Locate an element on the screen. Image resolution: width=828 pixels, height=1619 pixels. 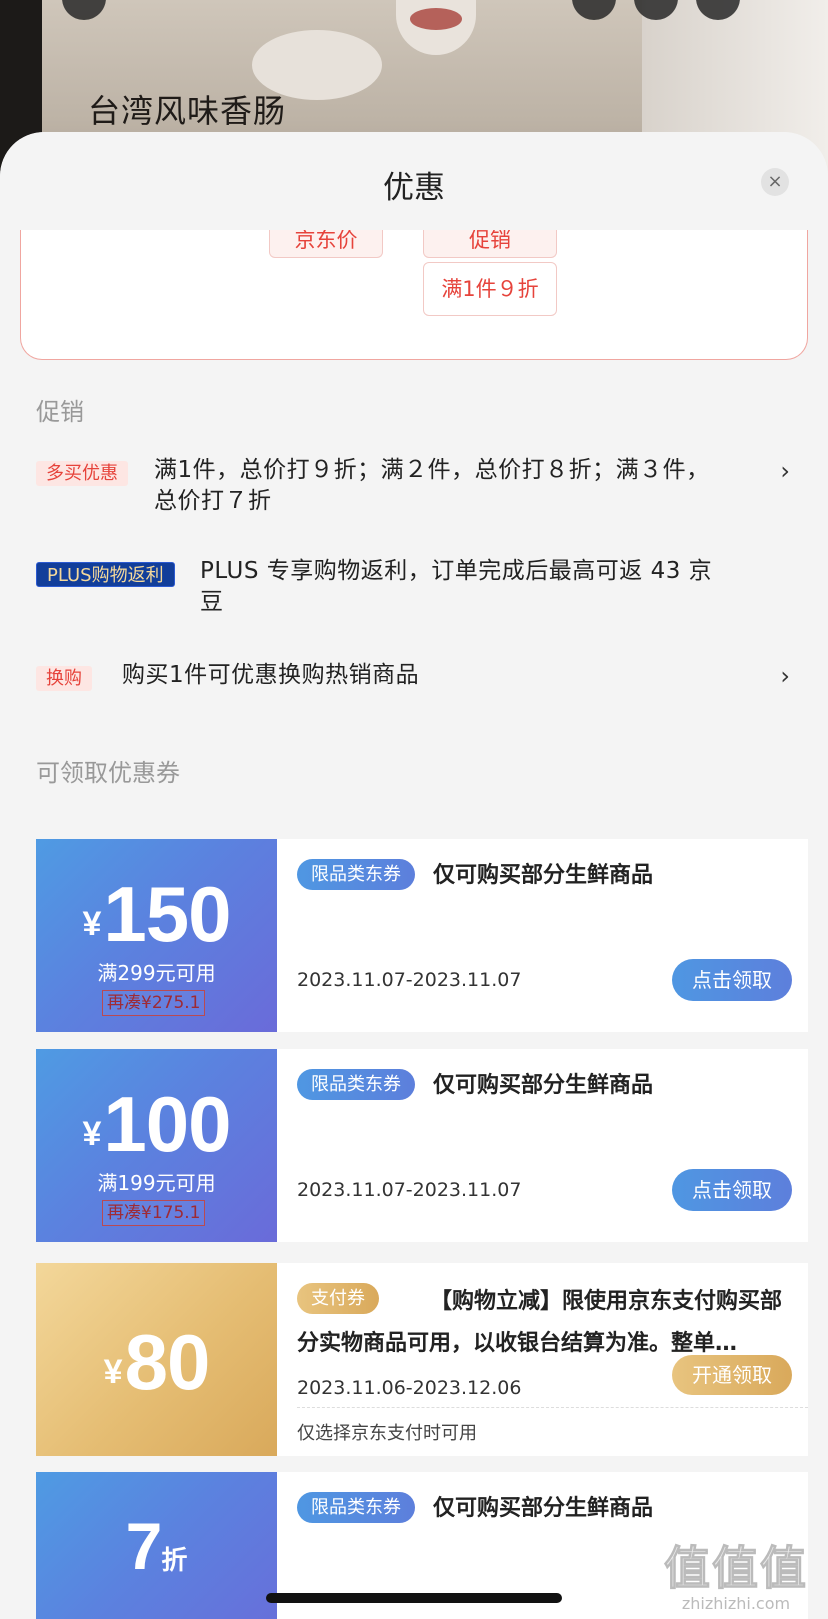
promo-text-line: 豆 is located at coordinates (212, 602).